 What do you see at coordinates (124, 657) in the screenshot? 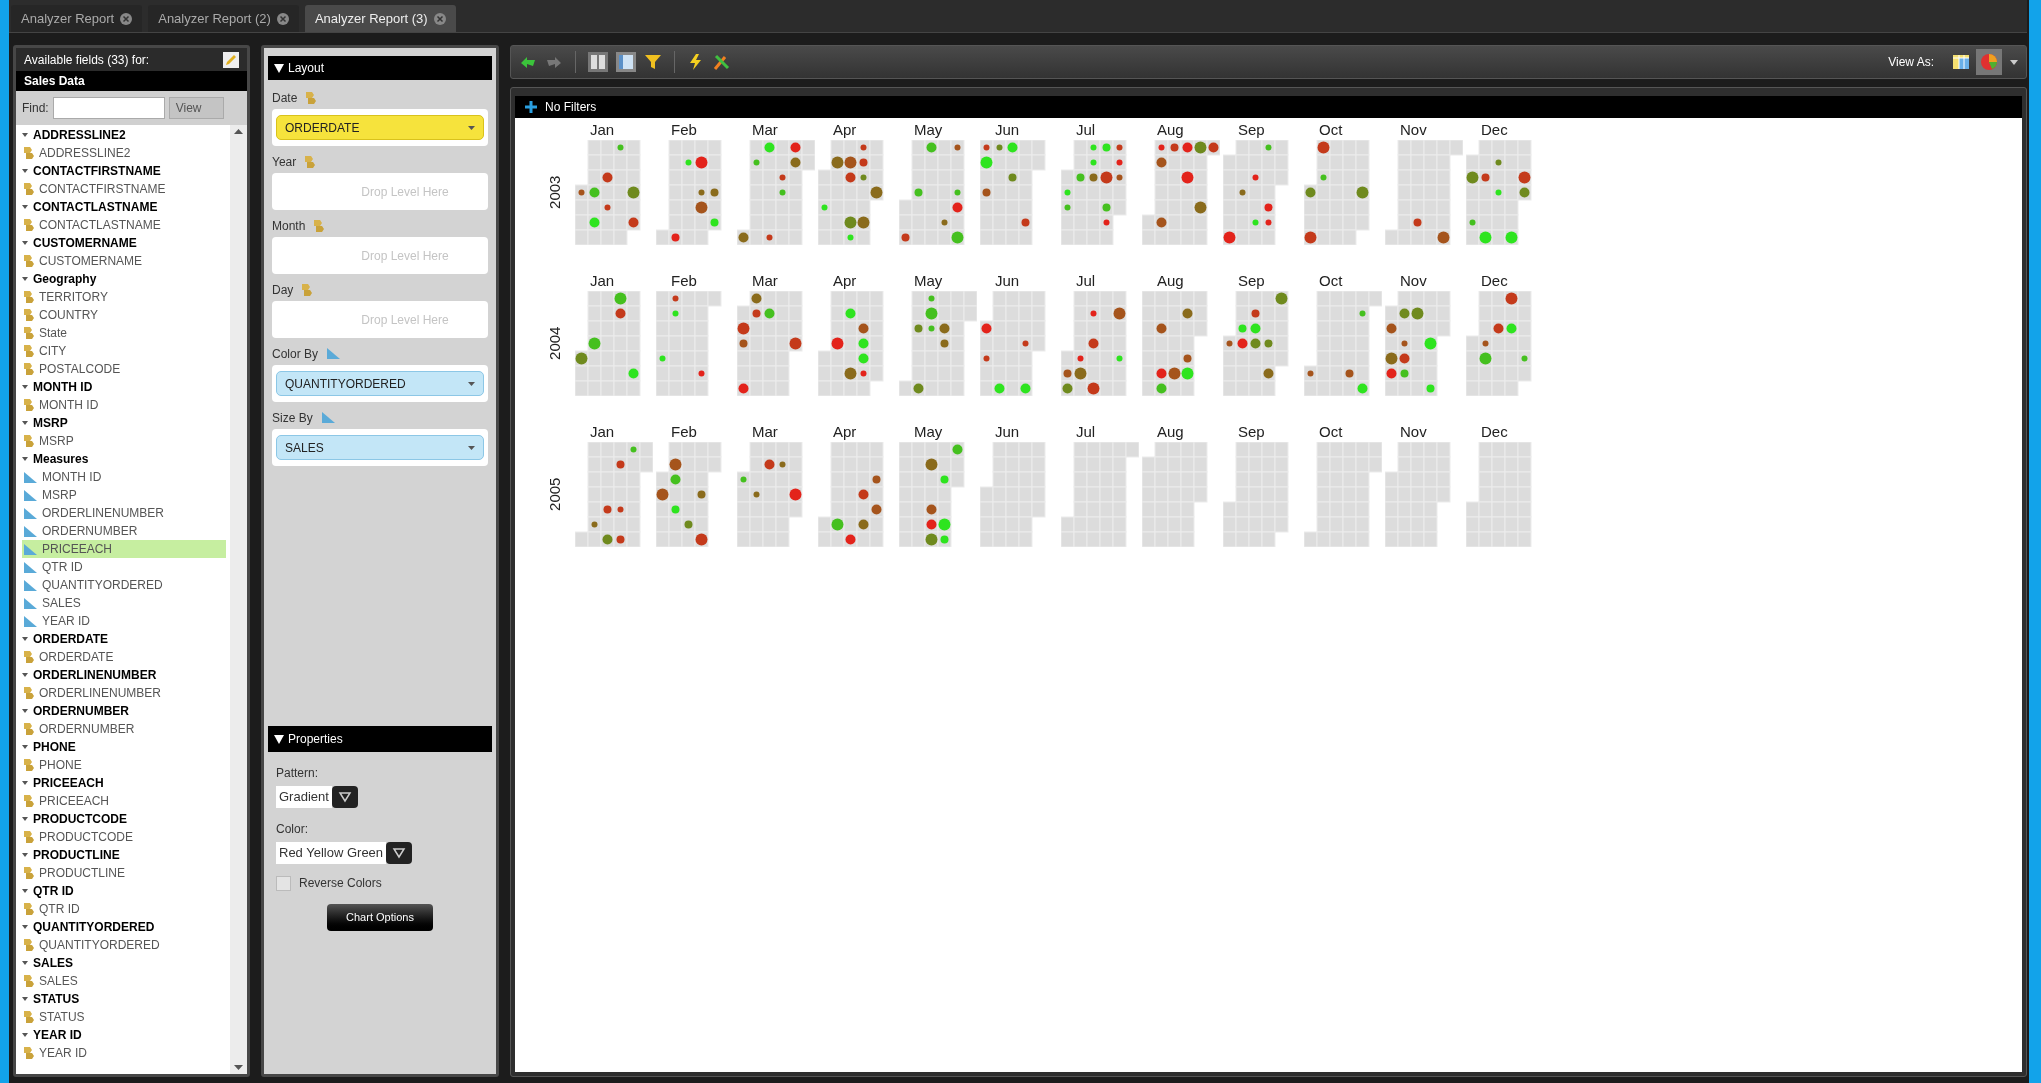
I see `field-item: ORDERDATE` at bounding box center [124, 657].